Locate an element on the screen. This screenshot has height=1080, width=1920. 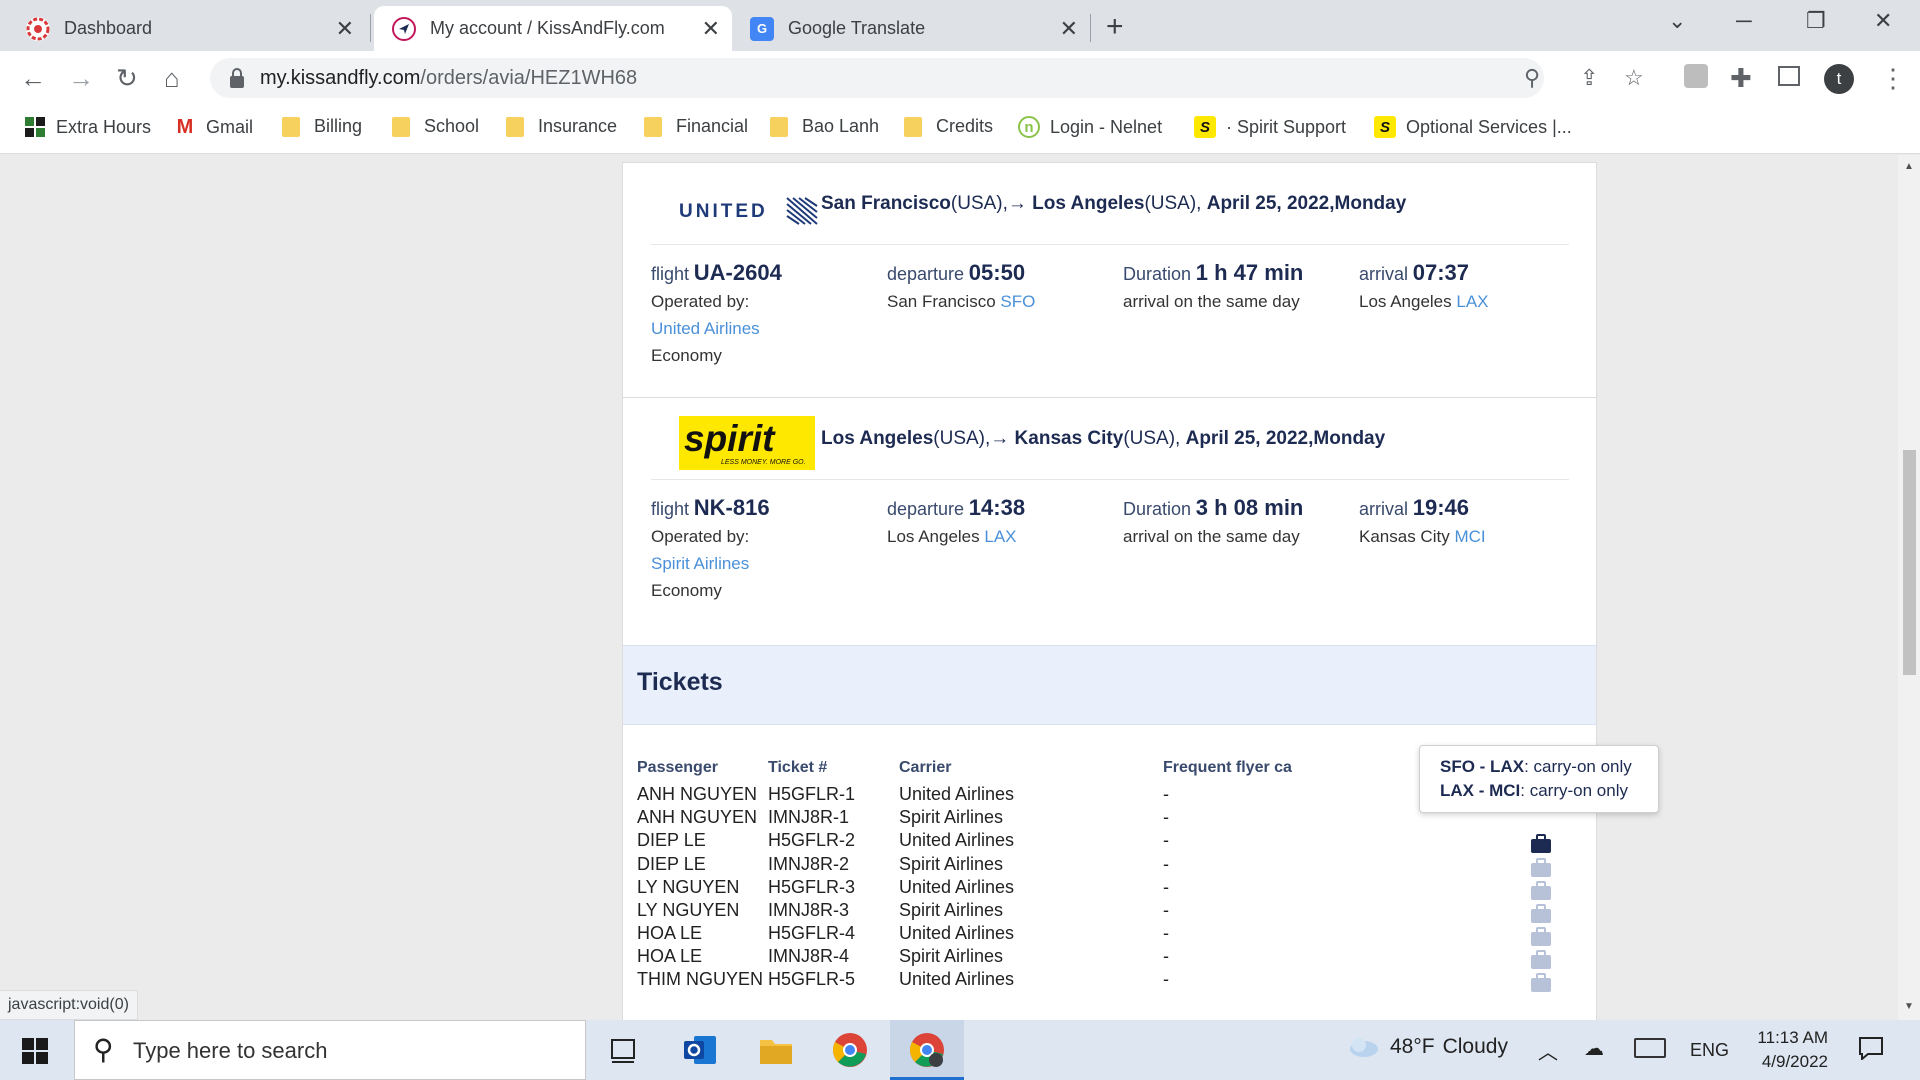
bookmark-insurance: Insurance is located at coordinates (561, 126).